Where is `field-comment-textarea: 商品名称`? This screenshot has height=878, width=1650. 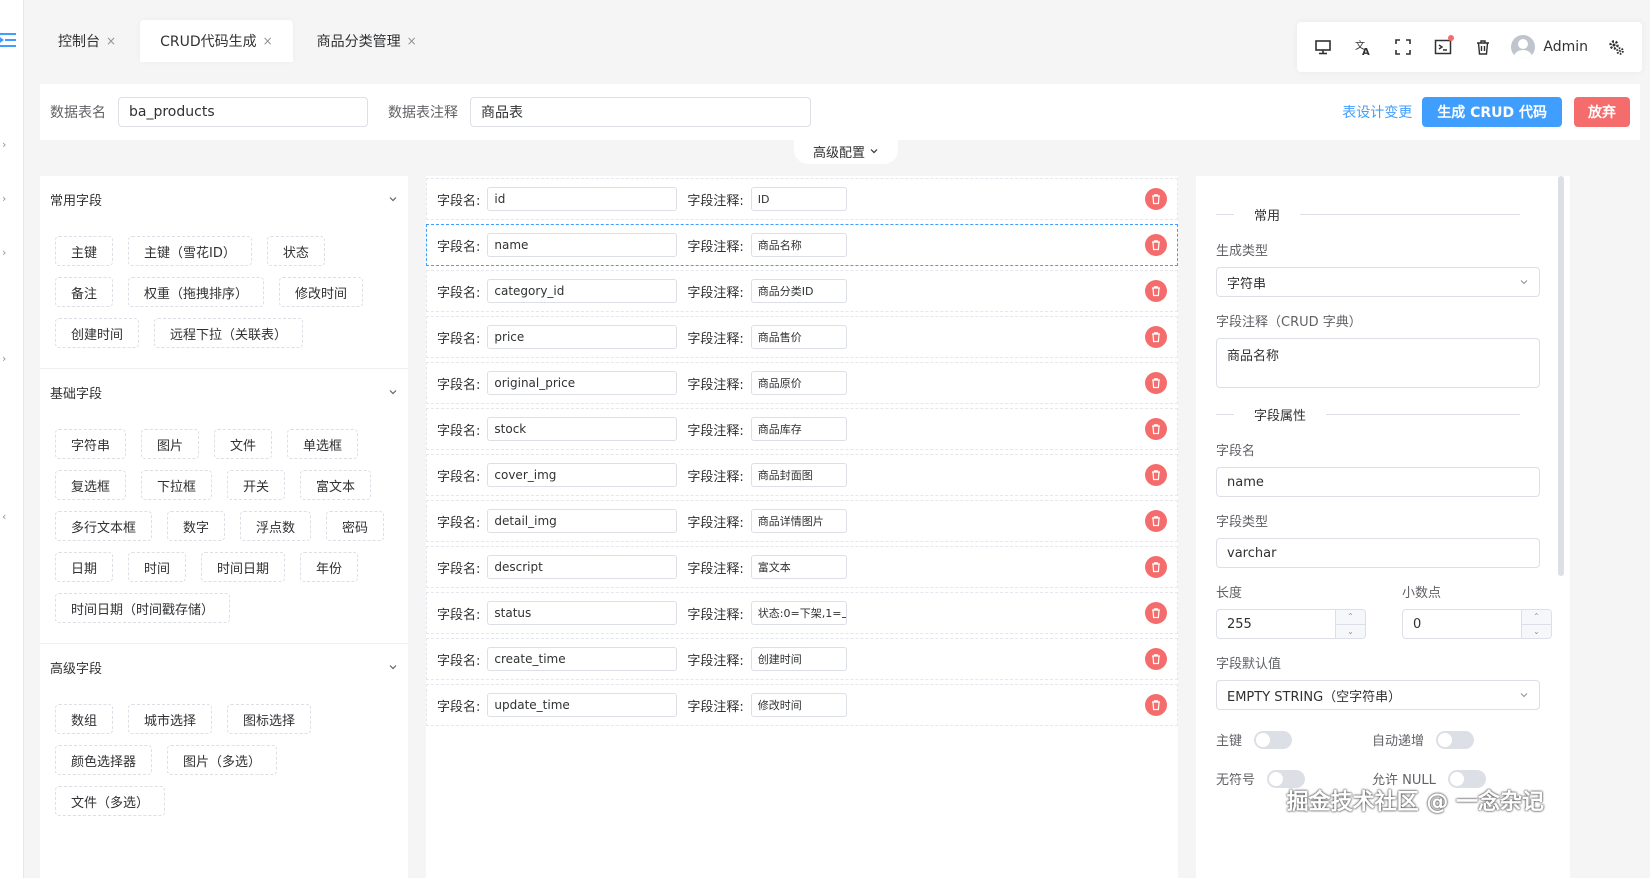 field-comment-textarea: 商品名称 is located at coordinates (1378, 363).